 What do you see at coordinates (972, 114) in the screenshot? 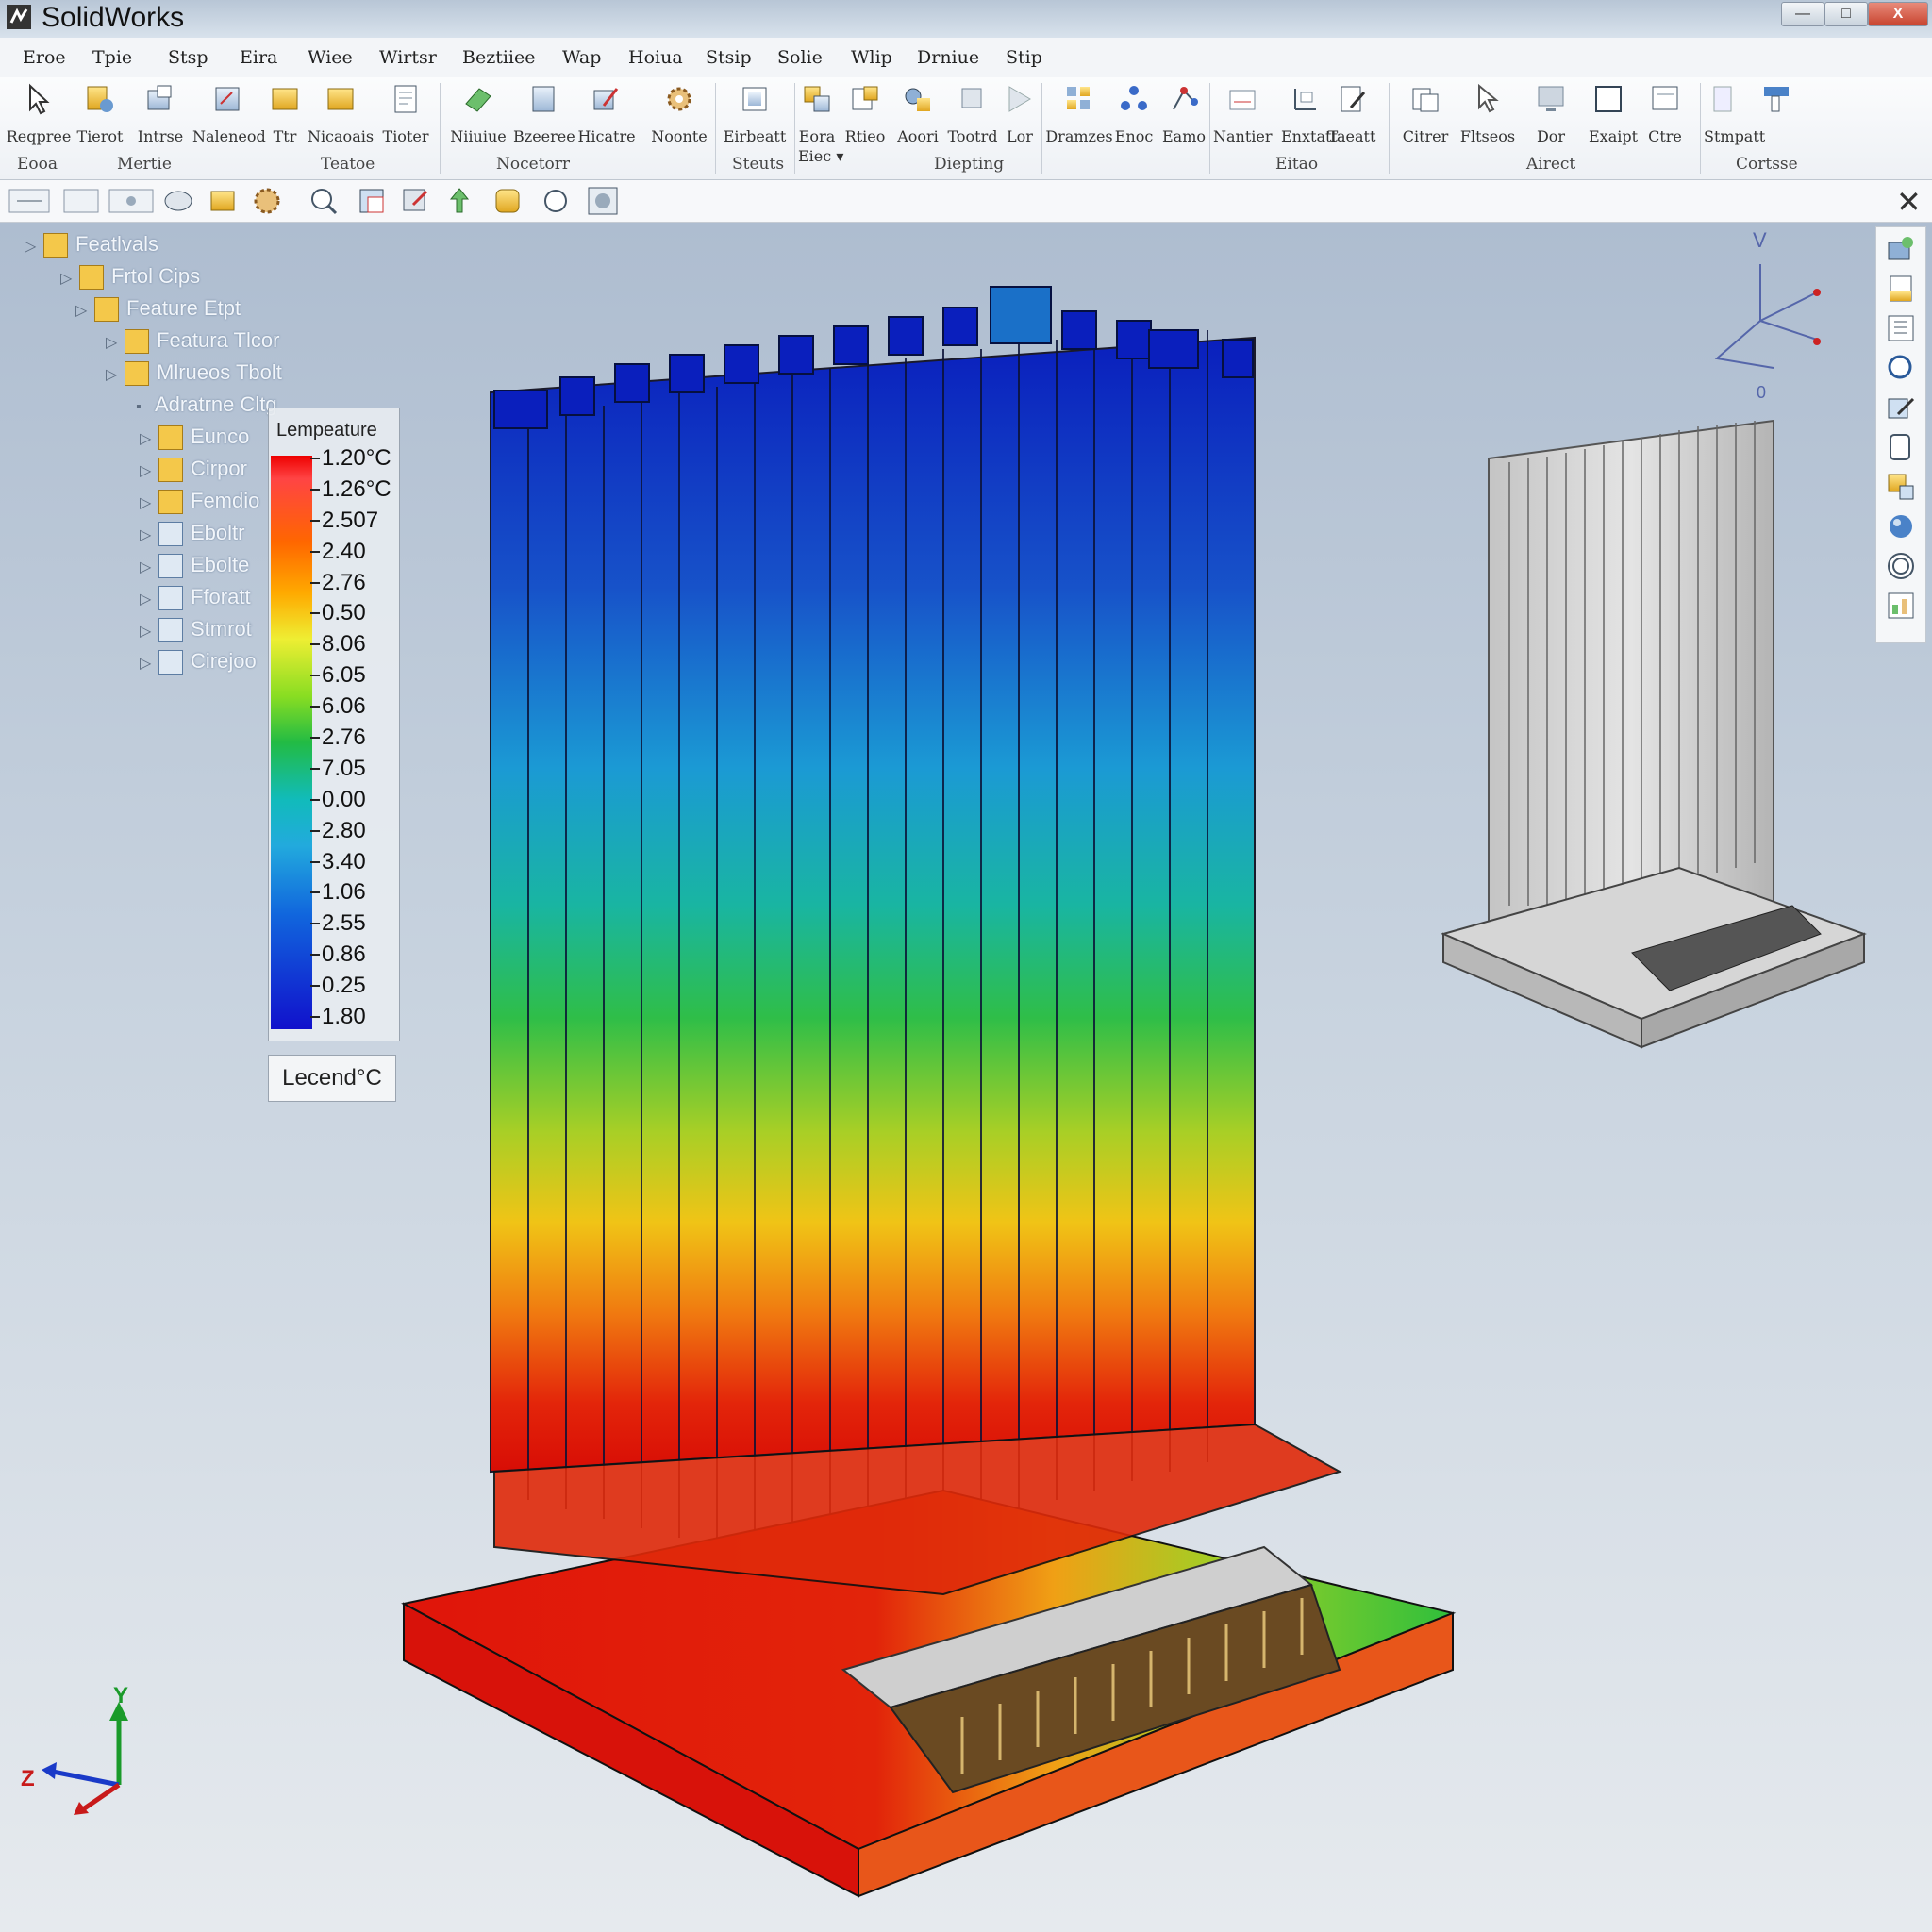
I see `ribbon-button: Tootrd` at bounding box center [972, 114].